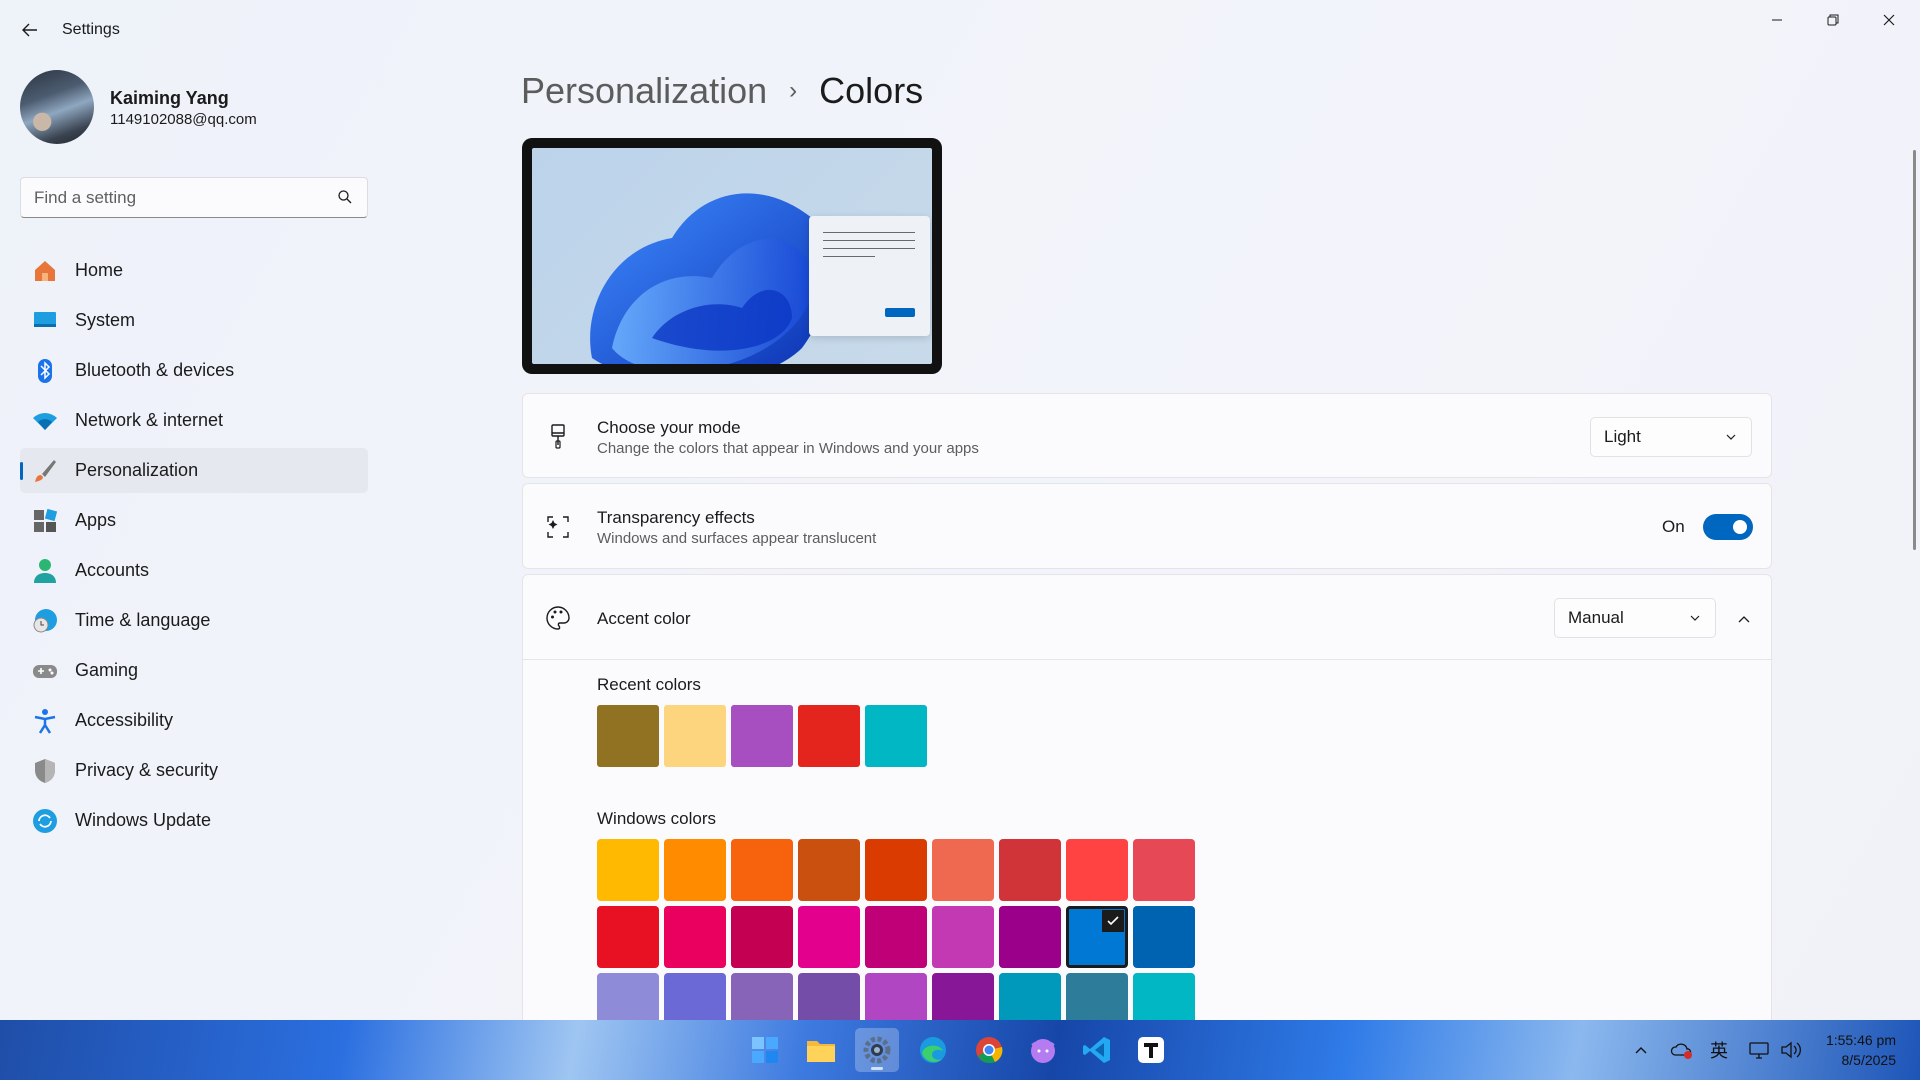 This screenshot has width=1920, height=1080. I want to click on scrollbar, so click(1914, 350).